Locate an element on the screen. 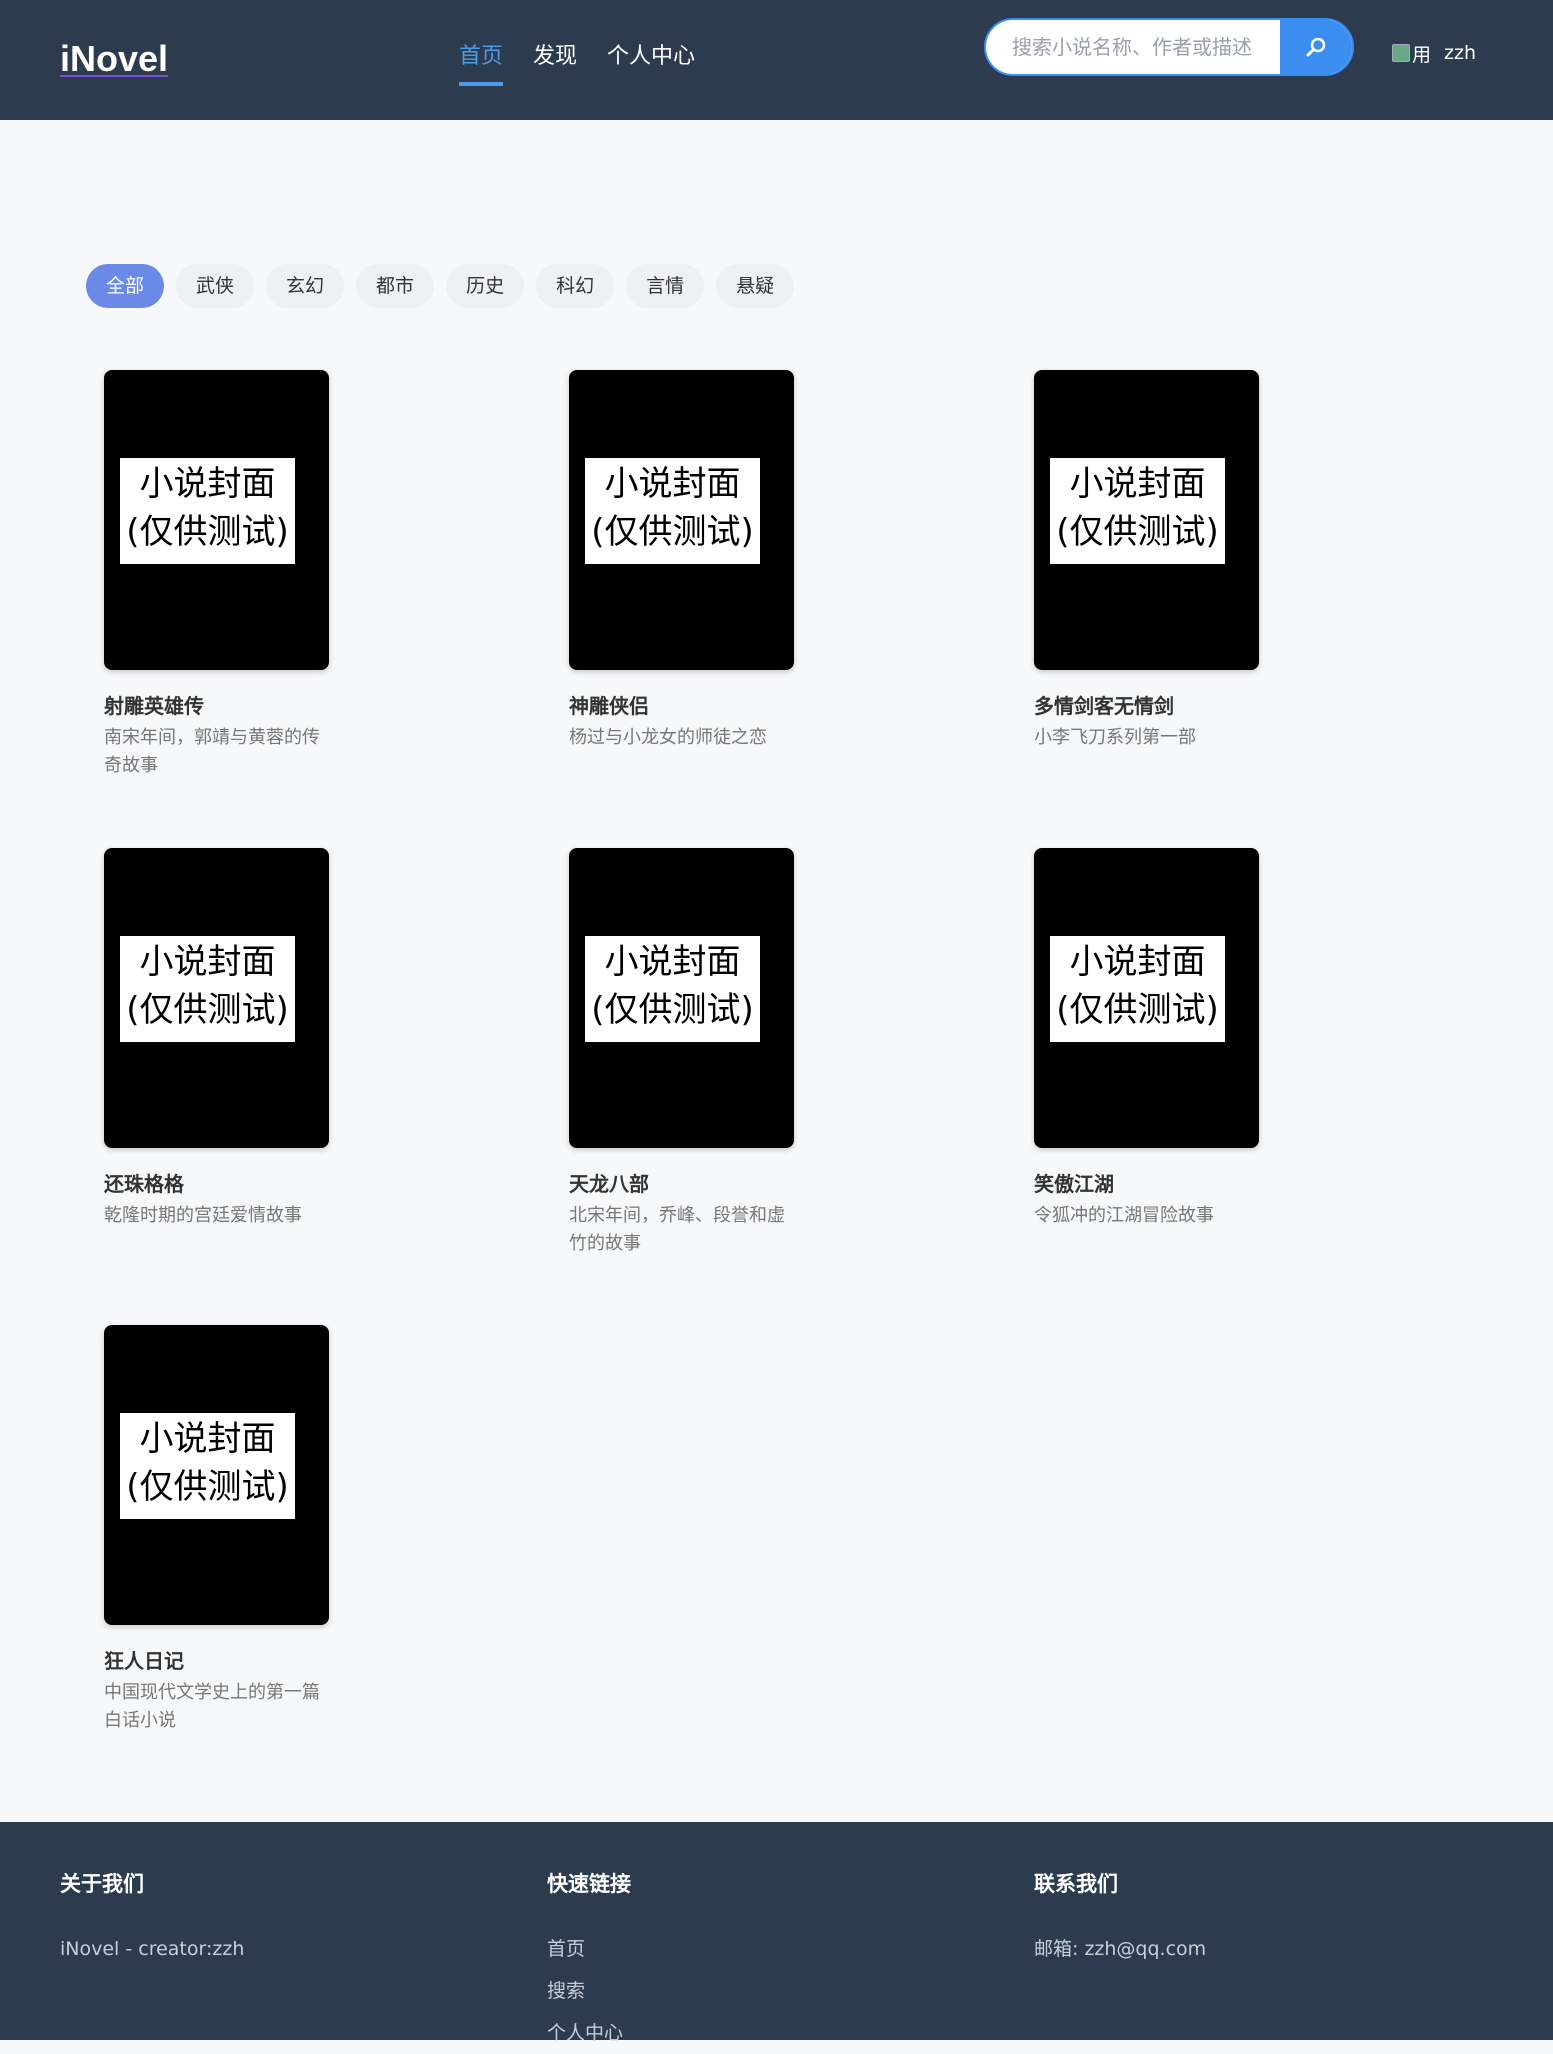  filter-romance: 言情 is located at coordinates (665, 286).